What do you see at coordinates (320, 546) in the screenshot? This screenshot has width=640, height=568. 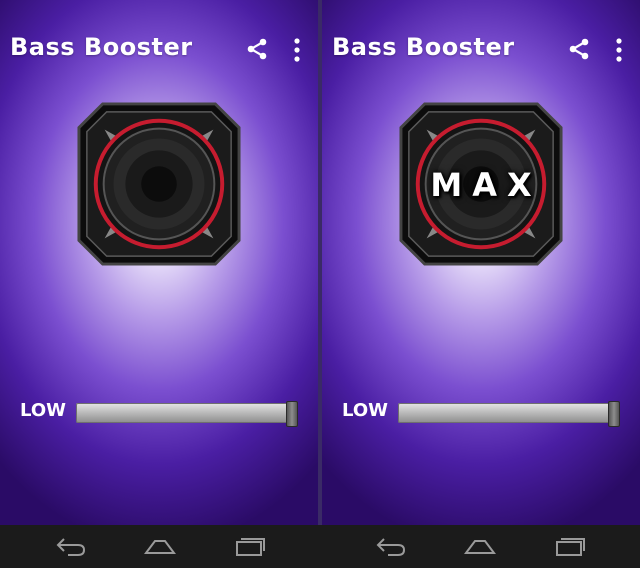 I see `navigation-bar` at bounding box center [320, 546].